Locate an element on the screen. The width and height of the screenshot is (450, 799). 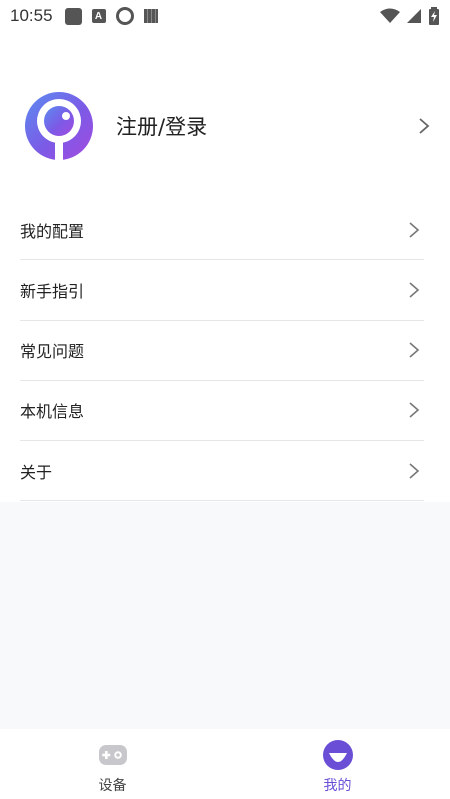
tab-label: 设备 is located at coordinates (112, 786).